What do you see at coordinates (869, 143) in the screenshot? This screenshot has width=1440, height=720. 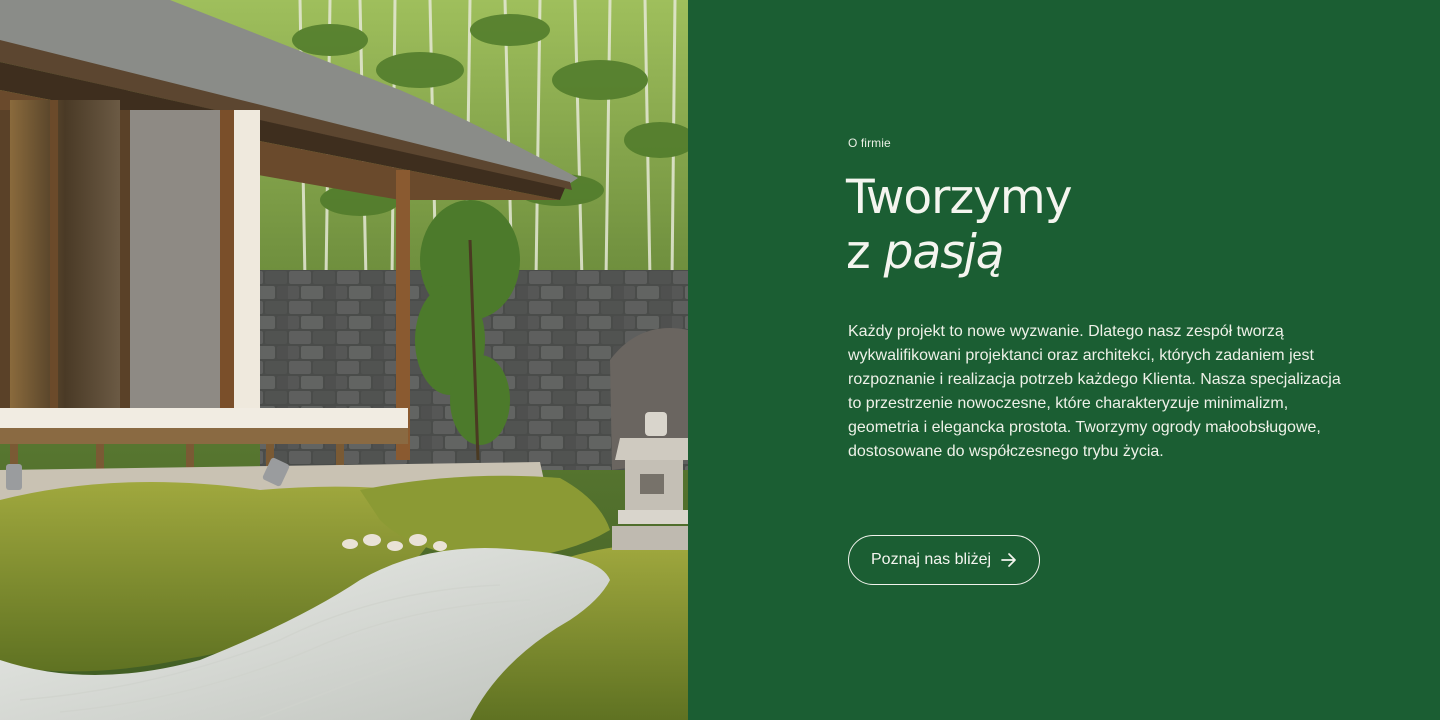 I see `section-eyebrow: O firmie` at bounding box center [869, 143].